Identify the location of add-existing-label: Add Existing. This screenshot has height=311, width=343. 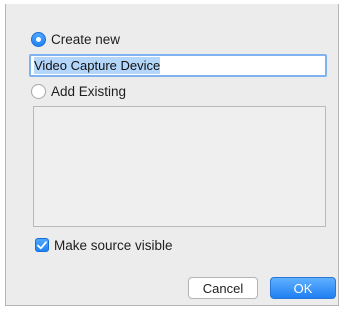
(88, 91).